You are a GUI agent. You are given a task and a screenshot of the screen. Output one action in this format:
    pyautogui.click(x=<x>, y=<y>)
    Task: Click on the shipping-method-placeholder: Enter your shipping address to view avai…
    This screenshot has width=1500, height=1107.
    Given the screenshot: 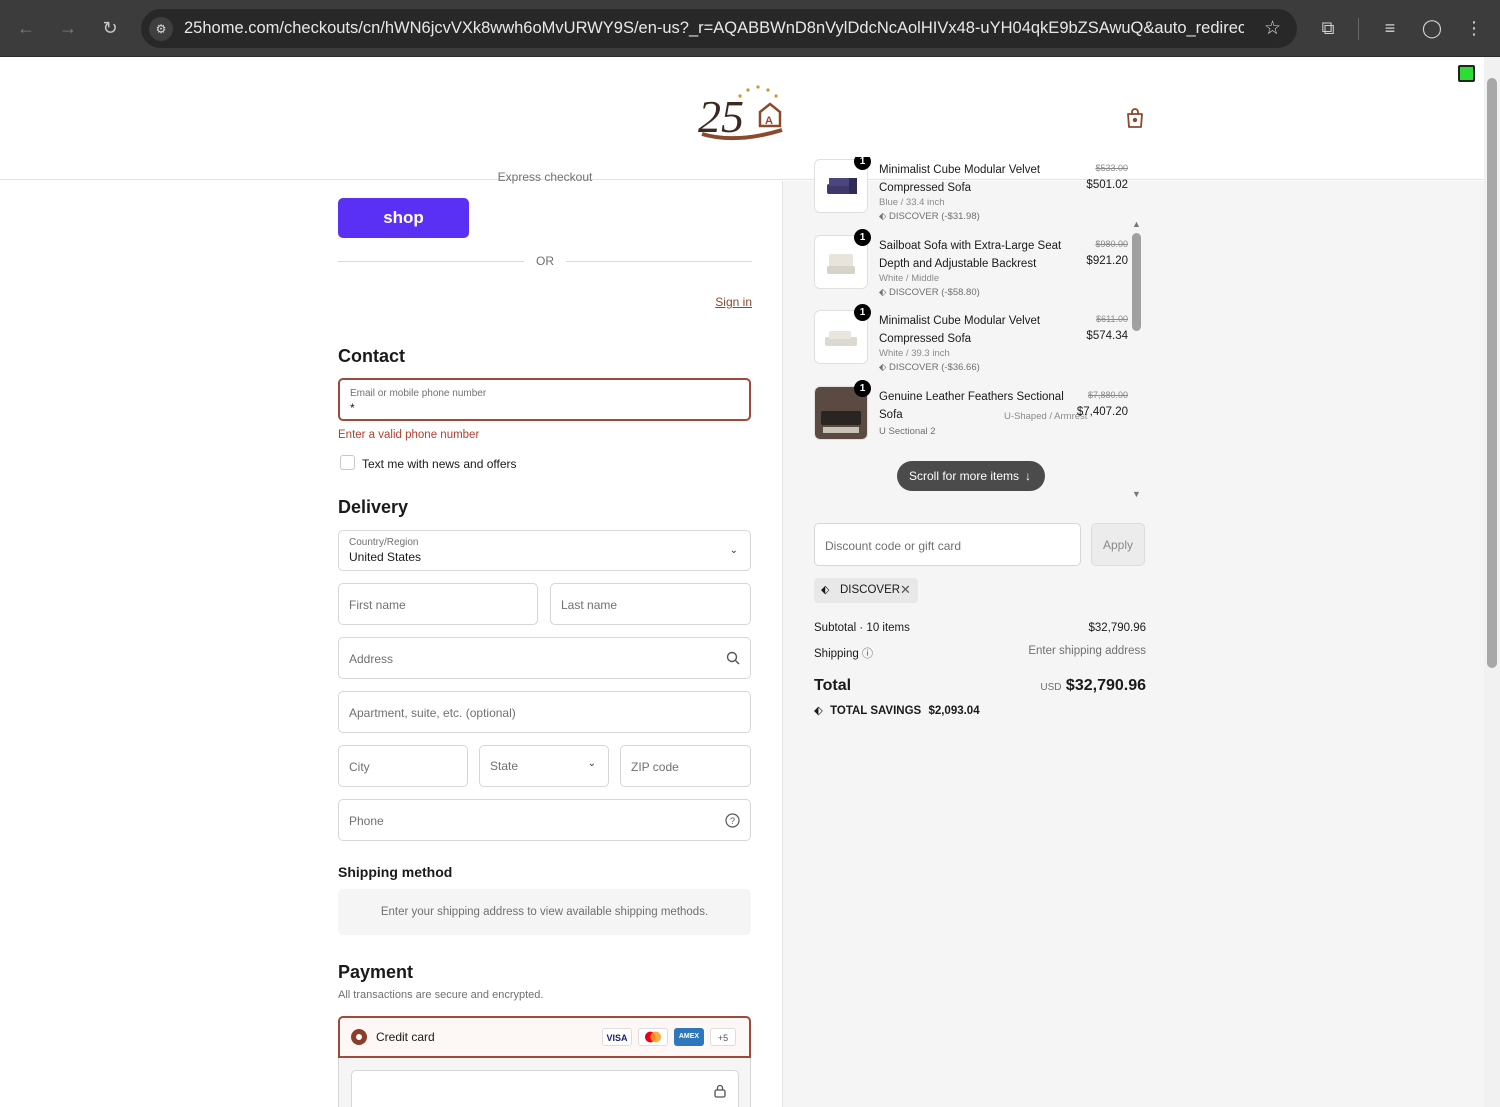 What is the action you would take?
    pyautogui.click(x=544, y=912)
    